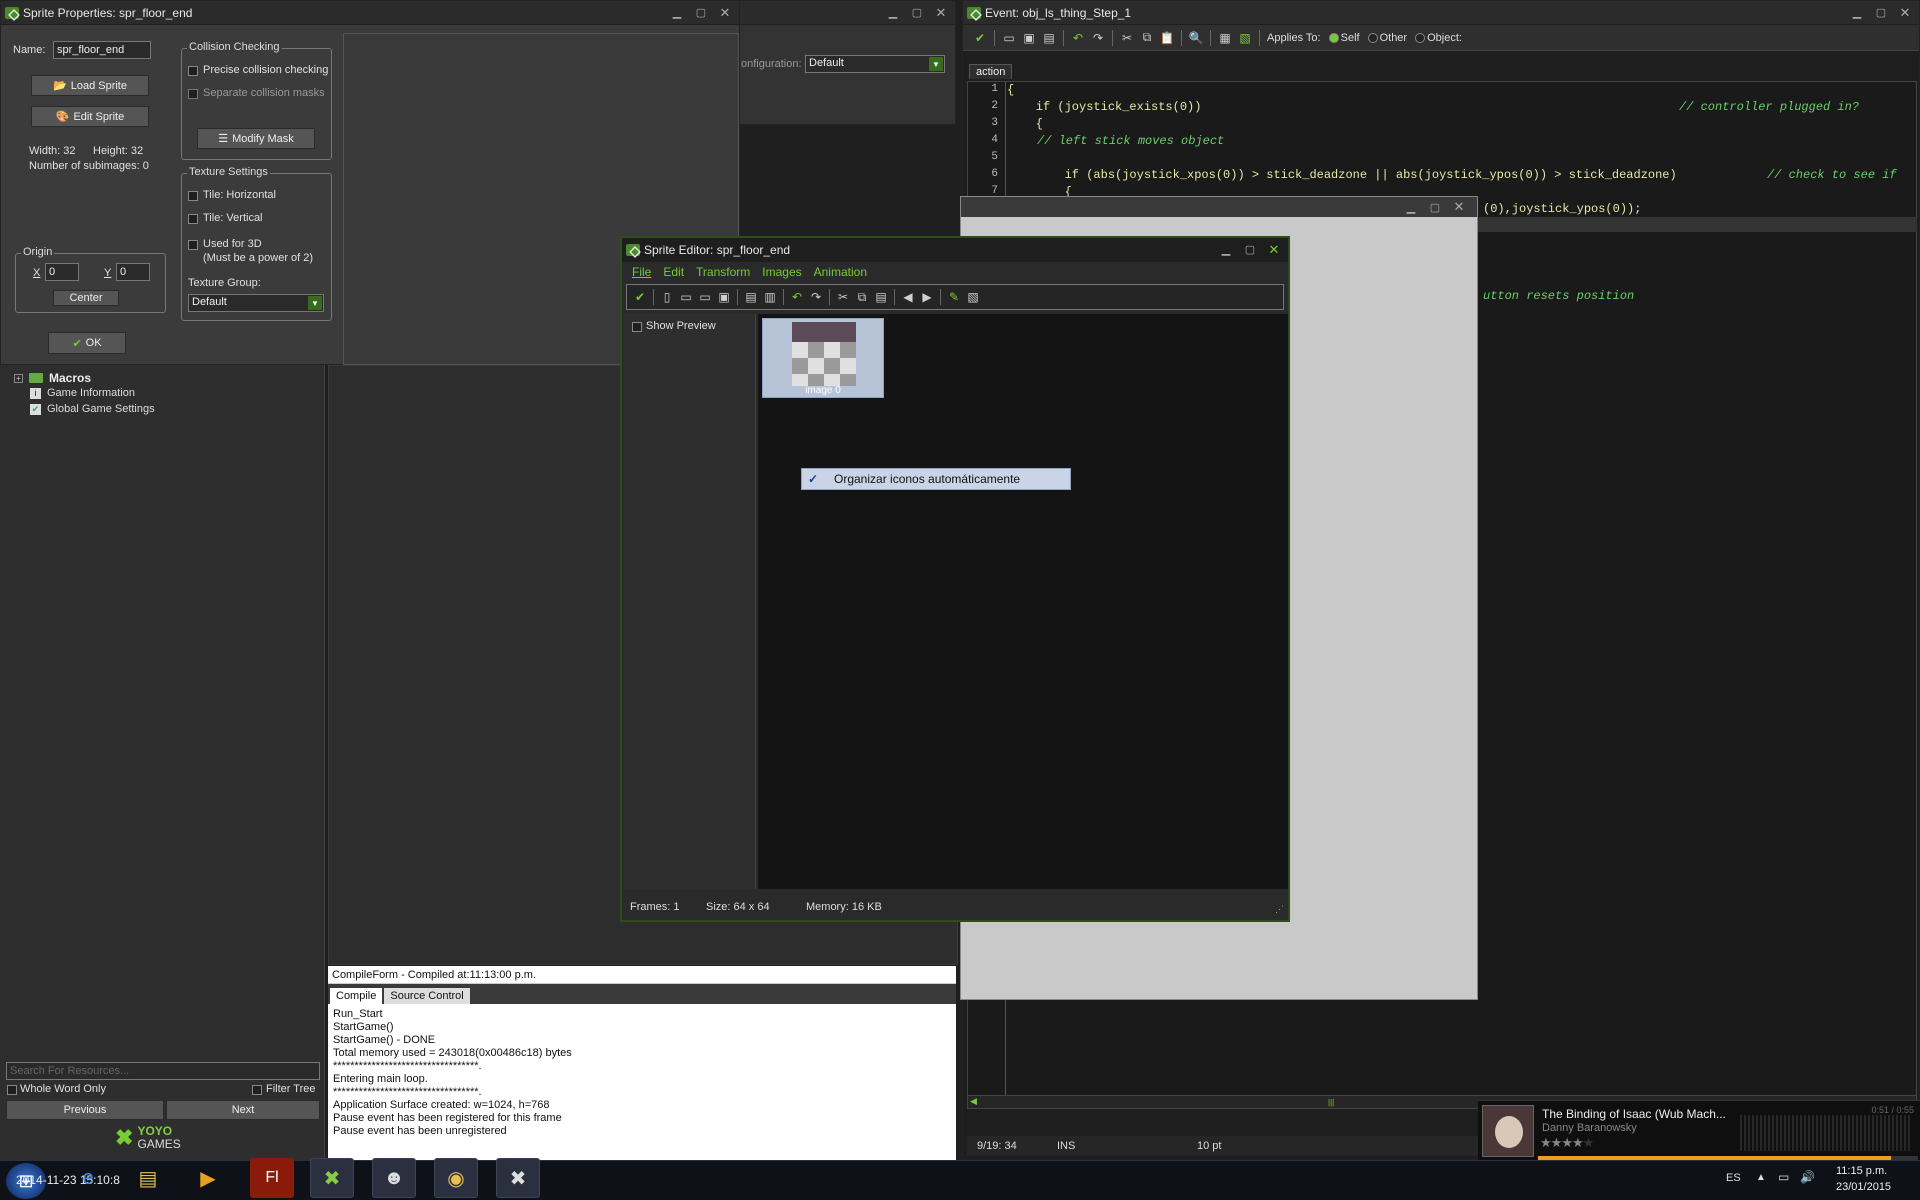 Image resolution: width=1920 pixels, height=1200 pixels. Describe the element at coordinates (667, 297) in the screenshot. I see `new-icon: ▯` at that location.